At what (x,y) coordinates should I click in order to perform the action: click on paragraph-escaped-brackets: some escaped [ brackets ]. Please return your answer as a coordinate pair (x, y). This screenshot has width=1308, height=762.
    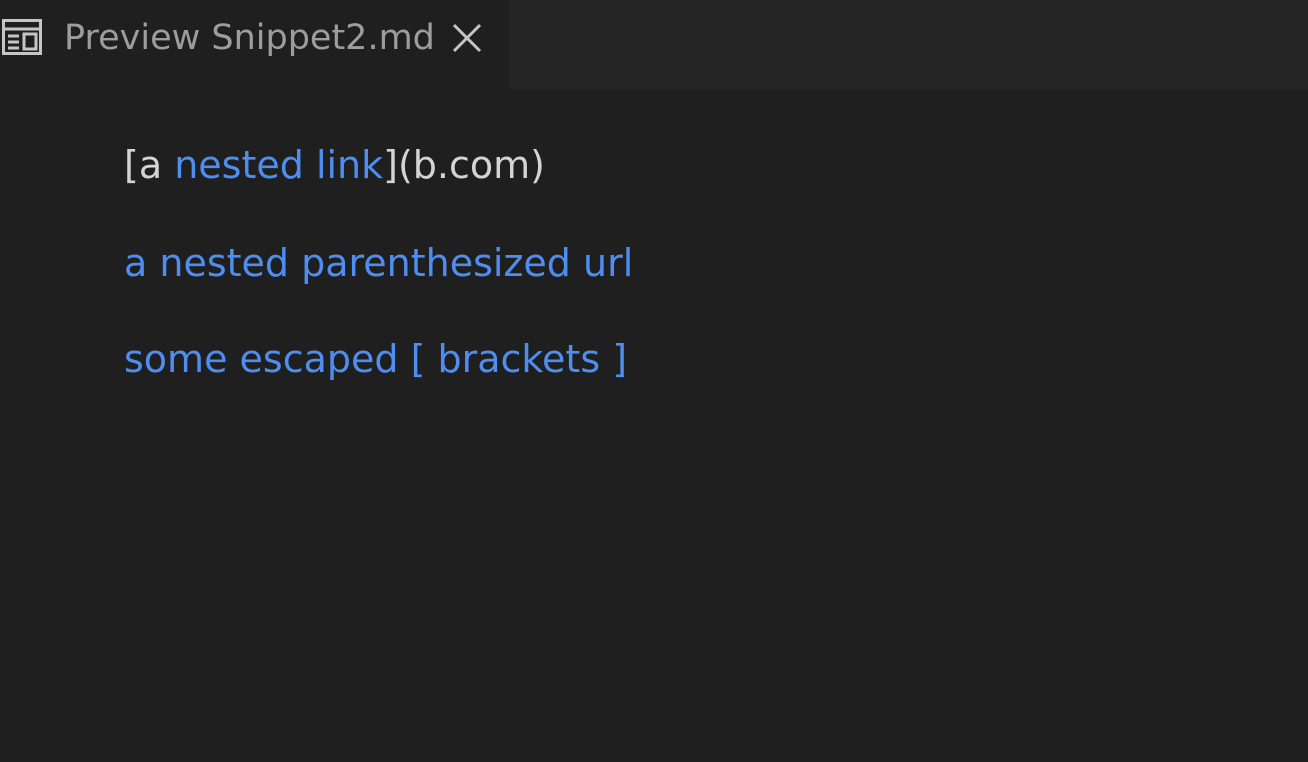
    Looking at the image, I should click on (375, 359).